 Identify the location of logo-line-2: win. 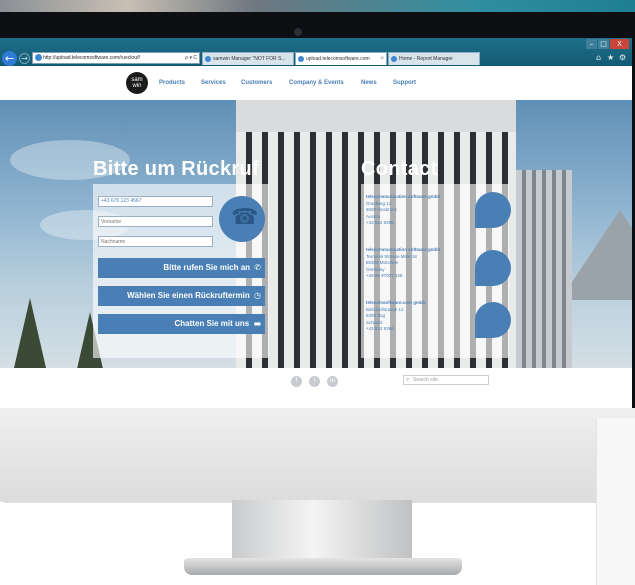
(137, 86).